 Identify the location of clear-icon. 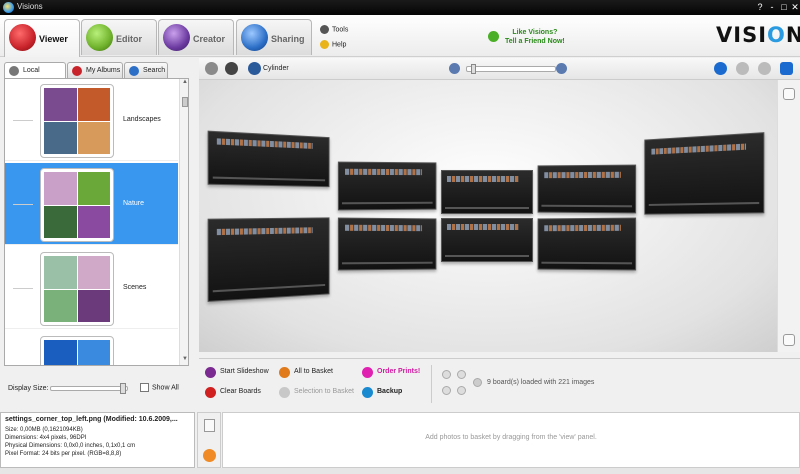
(210, 392).